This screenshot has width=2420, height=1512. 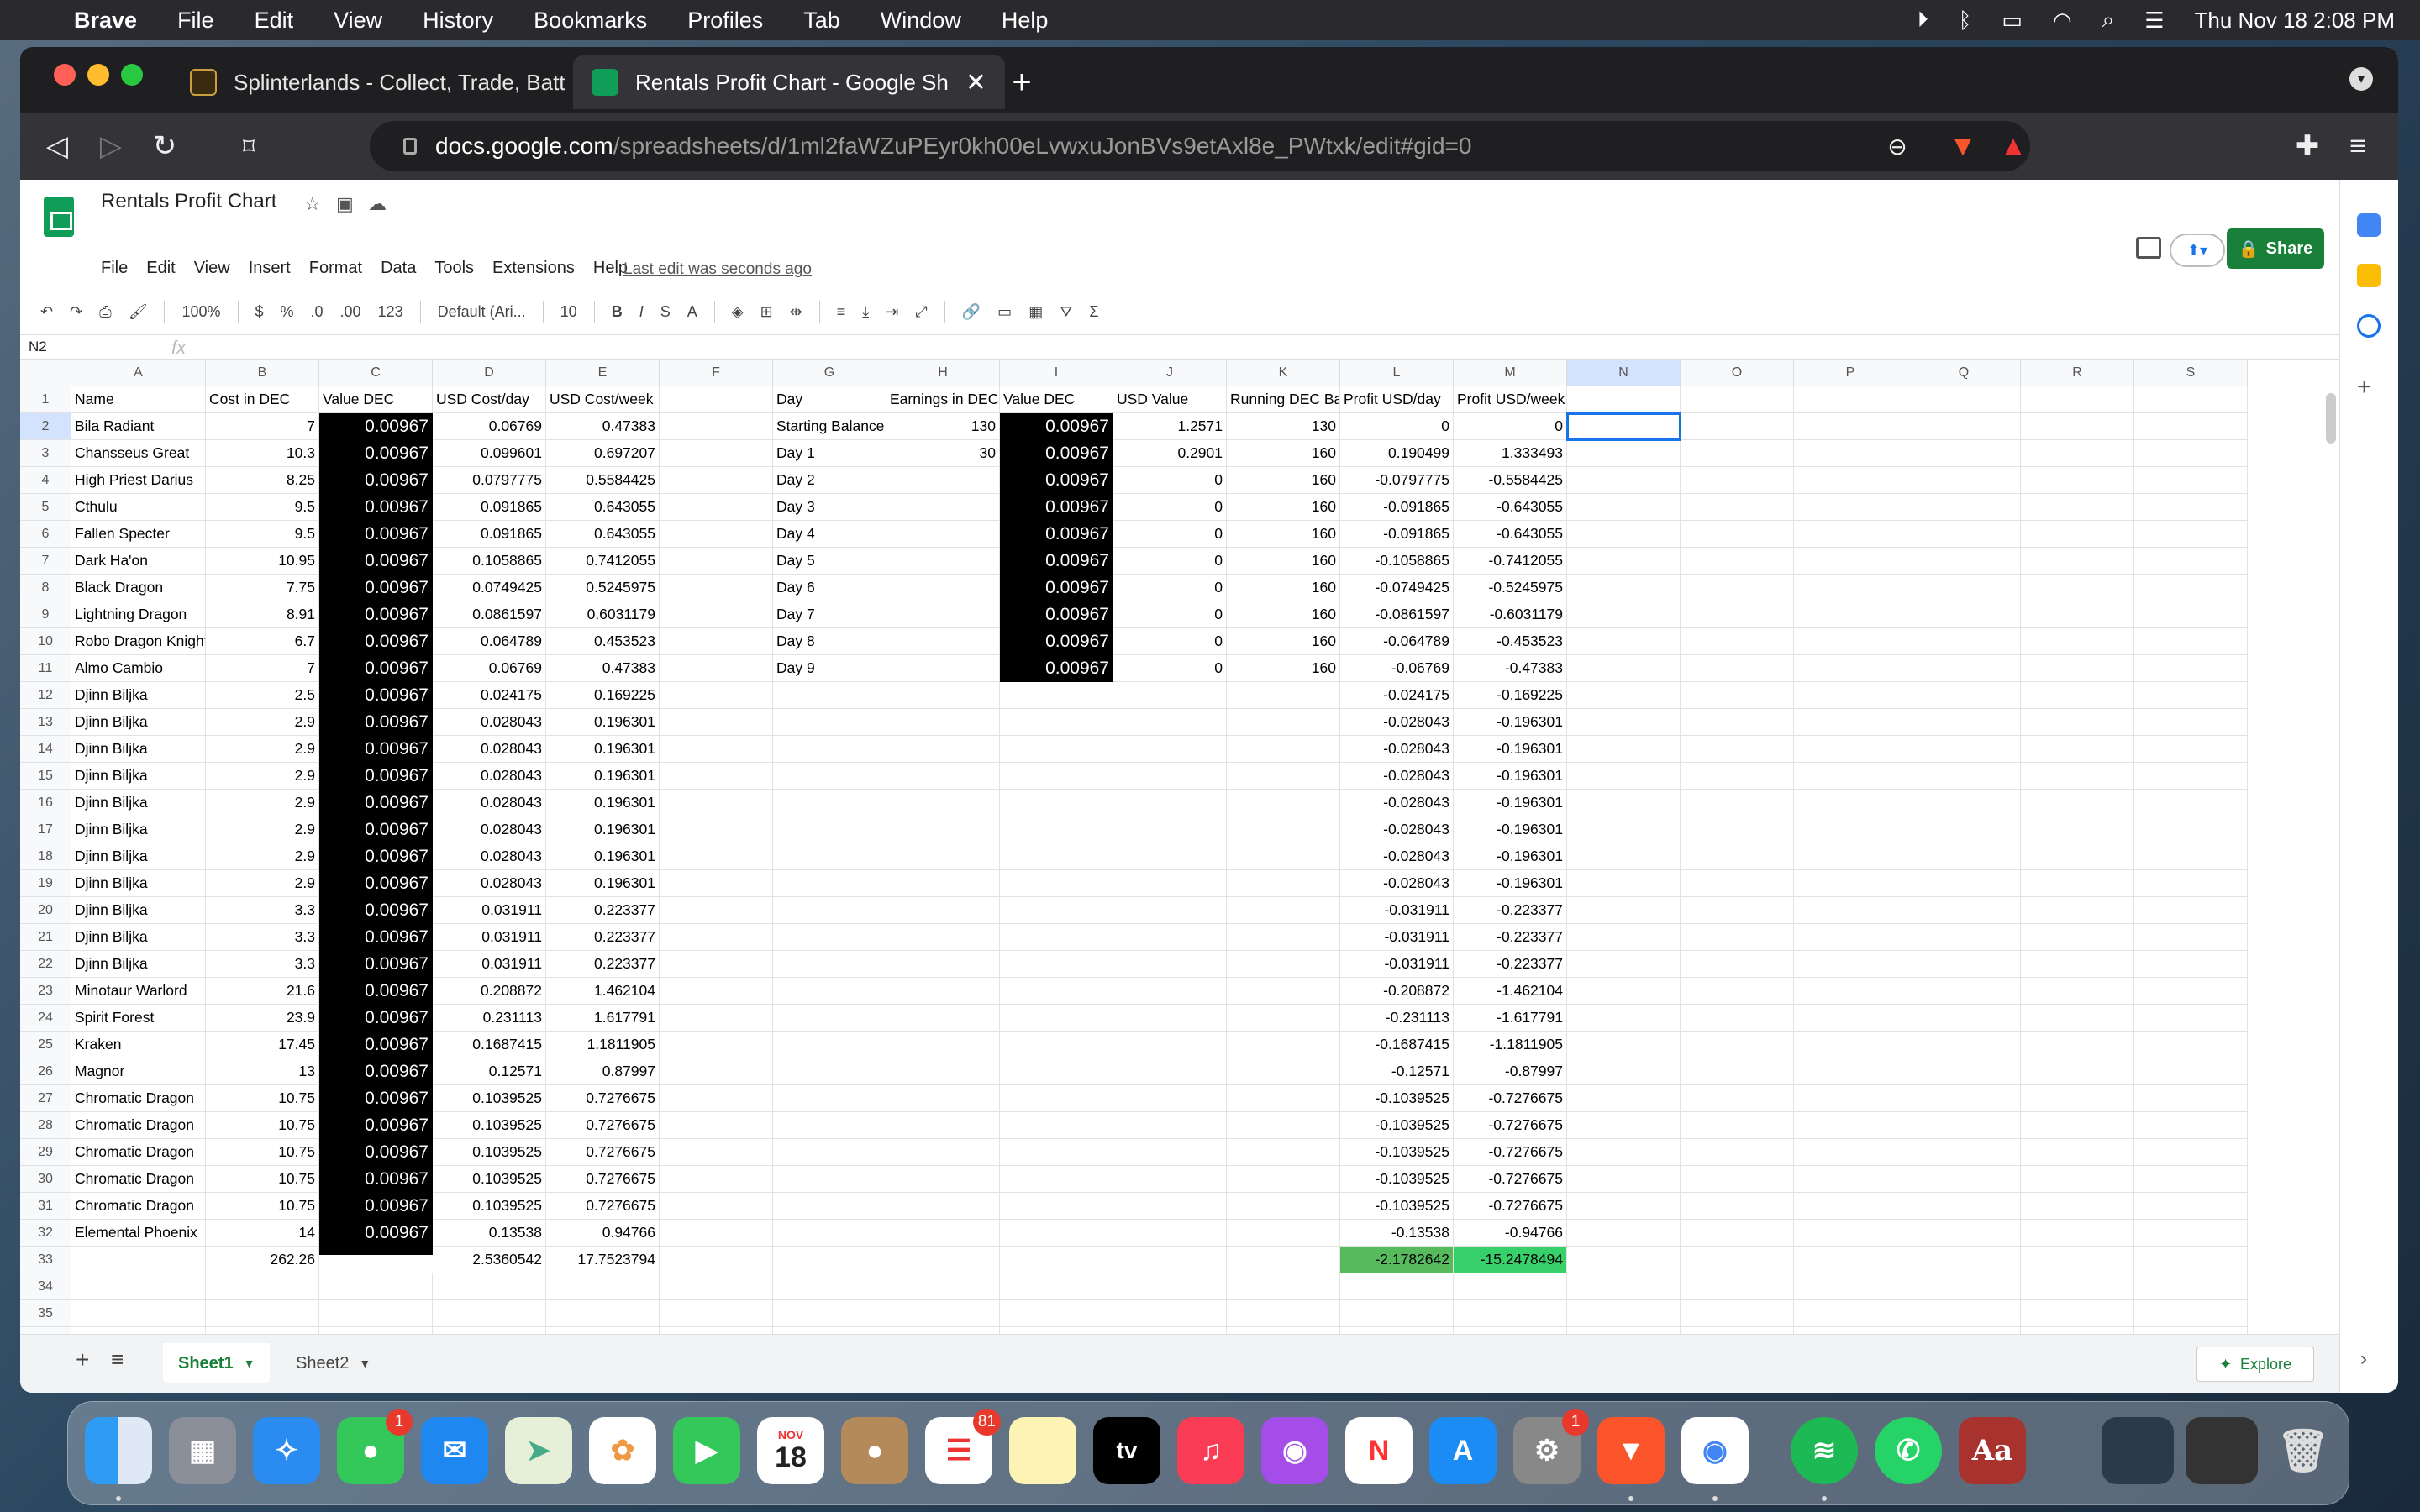 What do you see at coordinates (1056, 695) in the screenshot?
I see `cell-i12` at bounding box center [1056, 695].